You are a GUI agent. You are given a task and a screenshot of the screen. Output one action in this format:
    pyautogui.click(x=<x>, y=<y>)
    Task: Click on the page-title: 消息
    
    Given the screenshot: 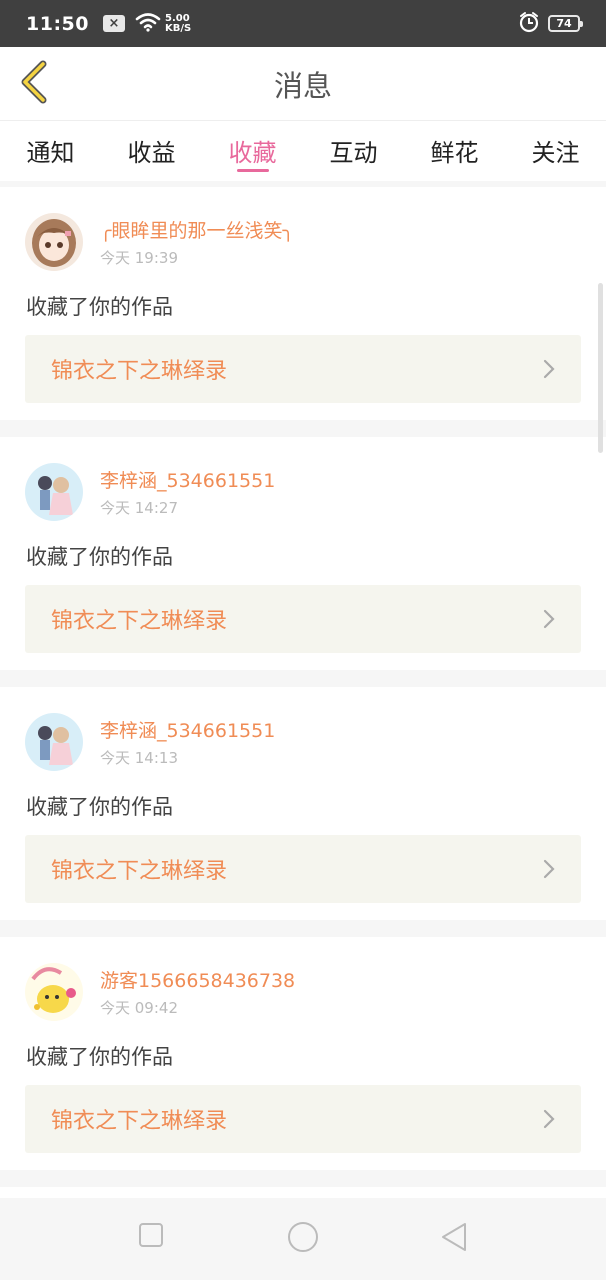 What is the action you would take?
    pyautogui.click(x=302, y=85)
    